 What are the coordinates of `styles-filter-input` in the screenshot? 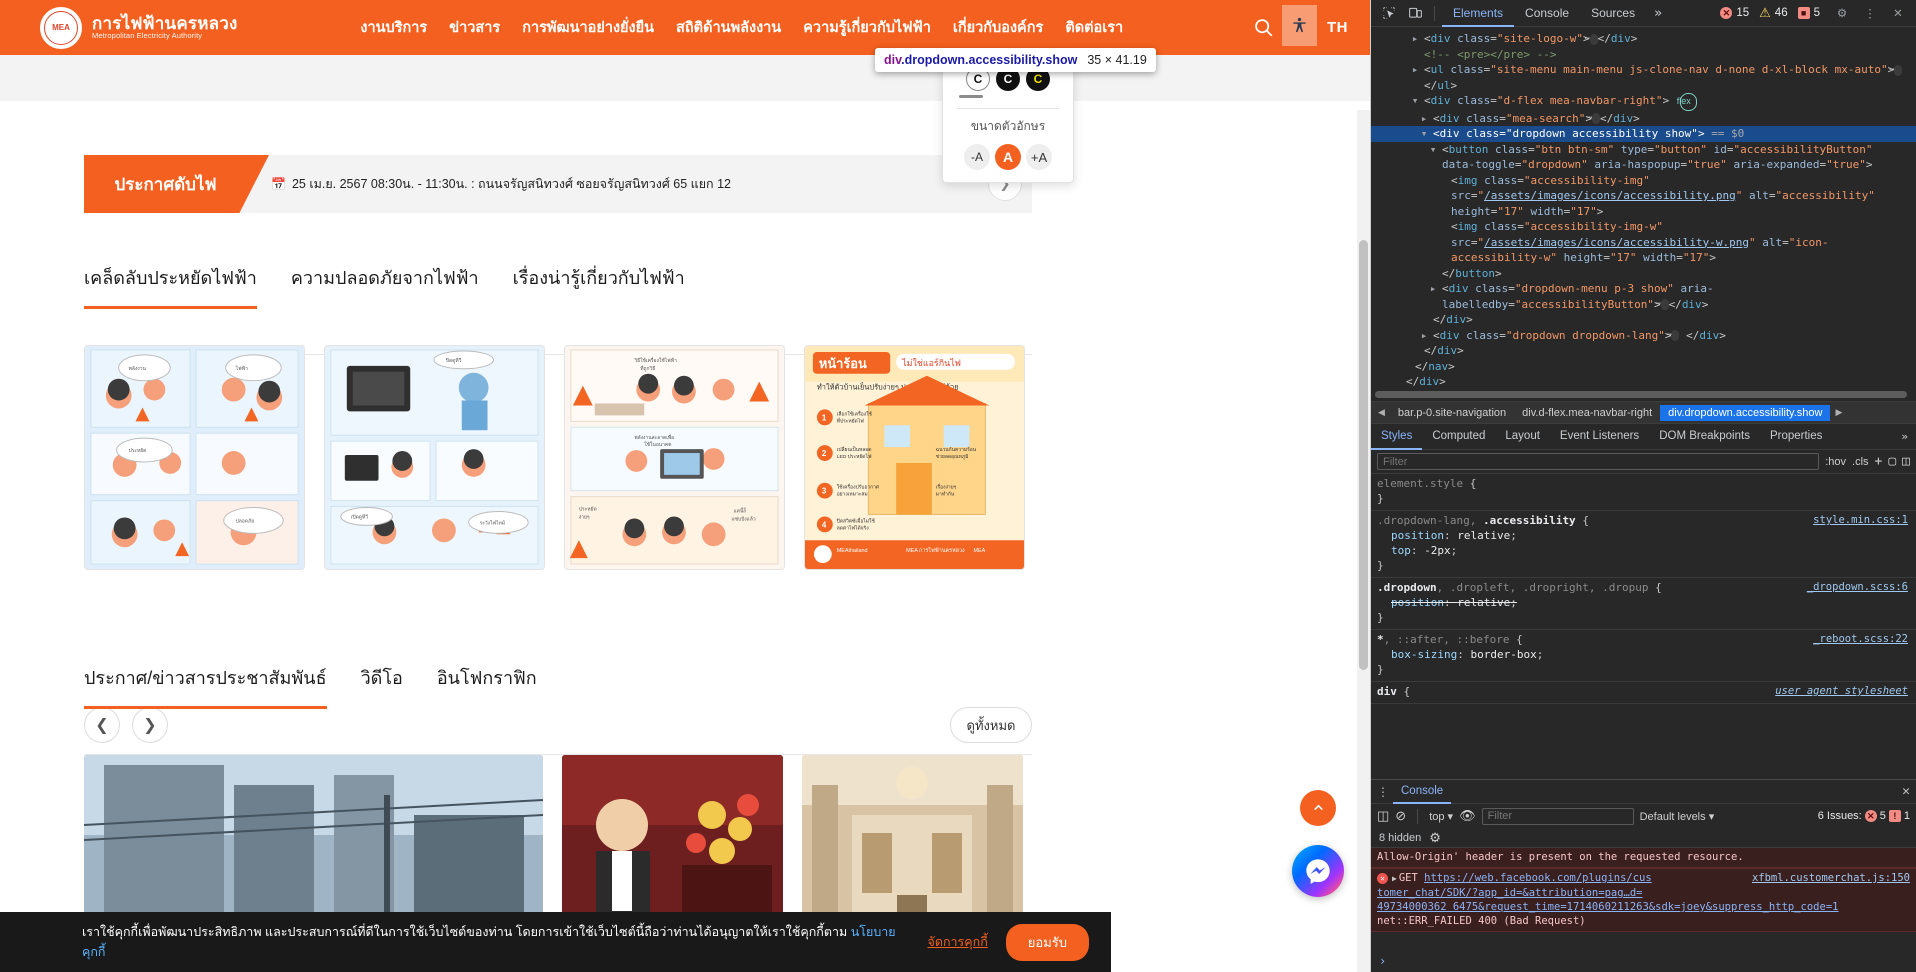 It's located at (1598, 461).